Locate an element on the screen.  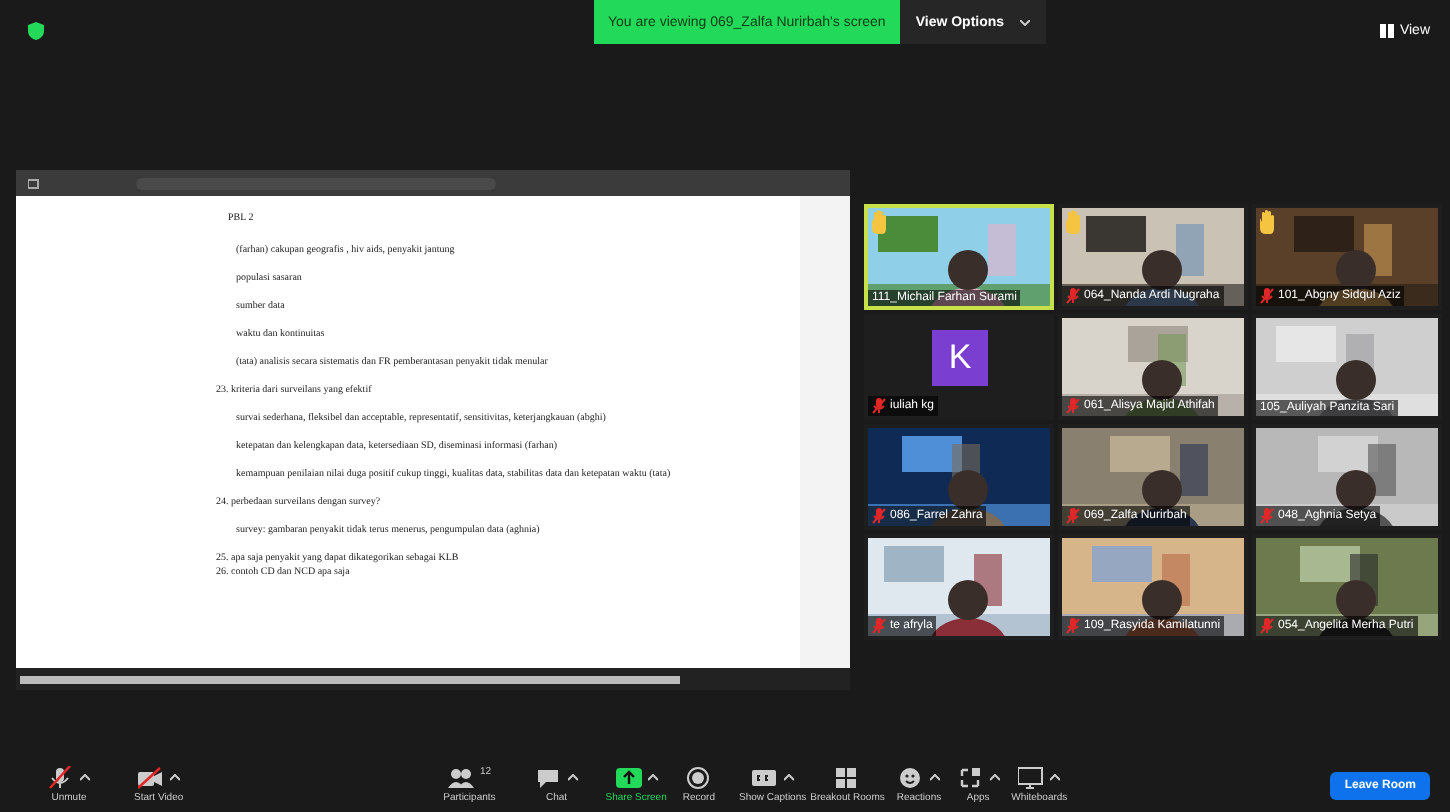
grid-view-icon is located at coordinates (1386, 31).